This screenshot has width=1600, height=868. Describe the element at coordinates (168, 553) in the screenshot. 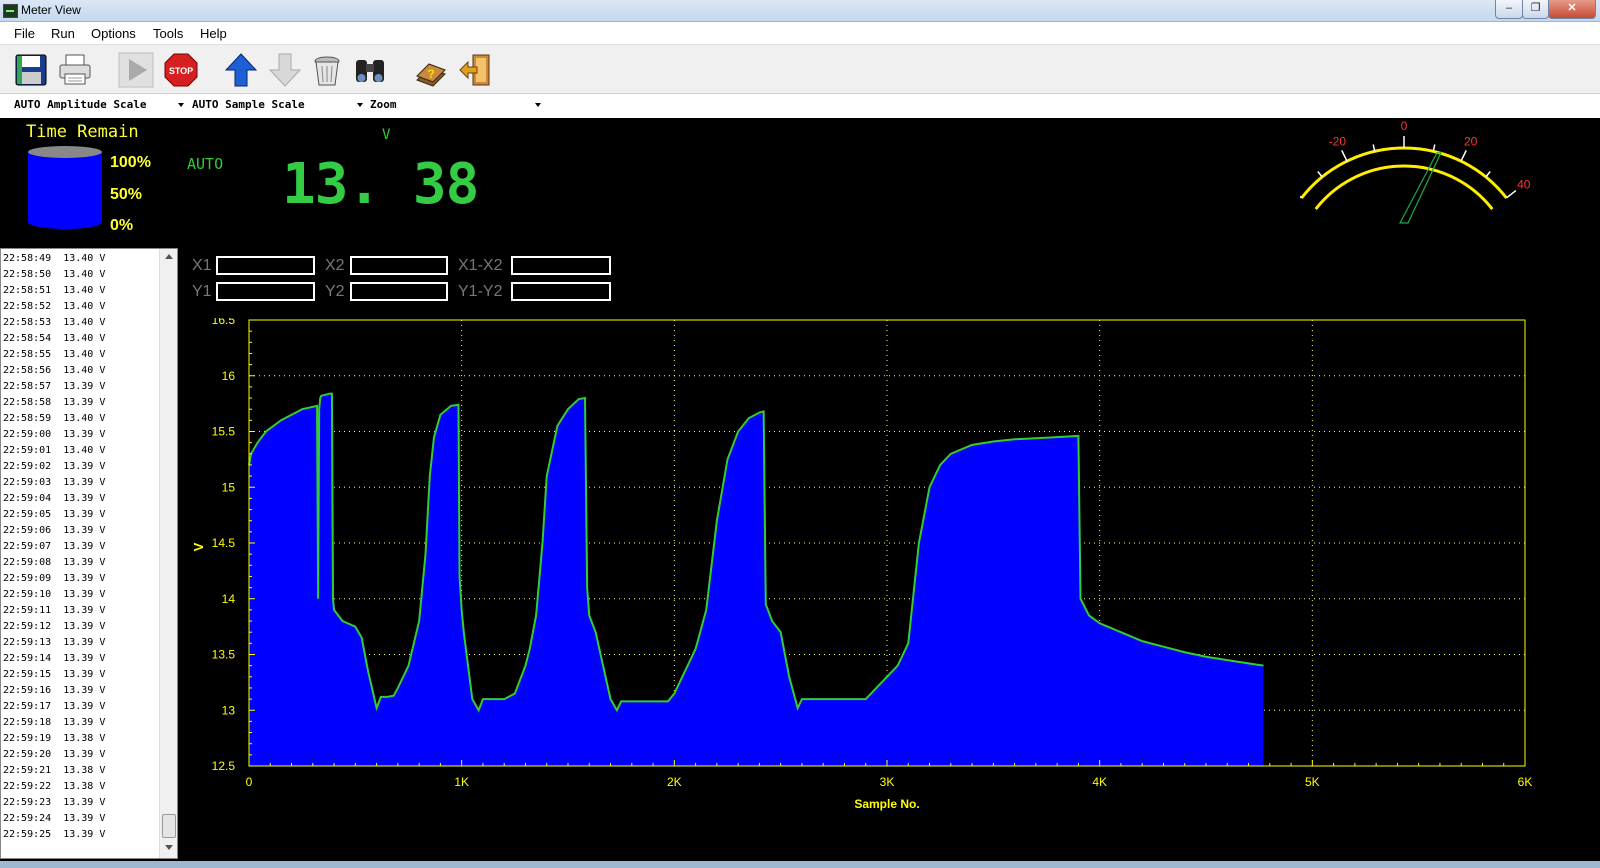

I see `log-scrollbar` at that location.